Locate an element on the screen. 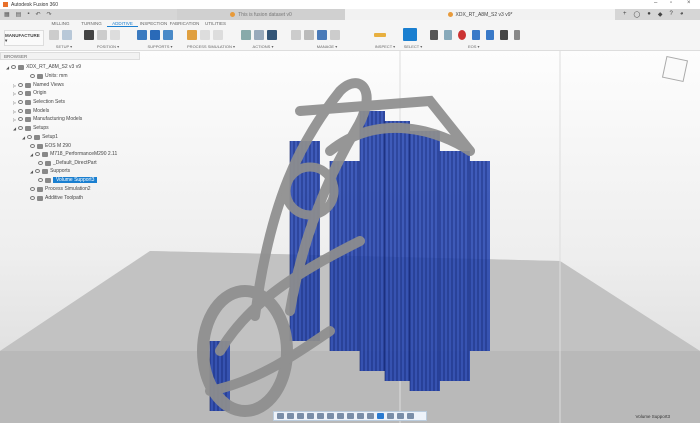 The height and width of the screenshot is (423, 700). tree-item: _Default_DirectPart is located at coordinates (67, 163).